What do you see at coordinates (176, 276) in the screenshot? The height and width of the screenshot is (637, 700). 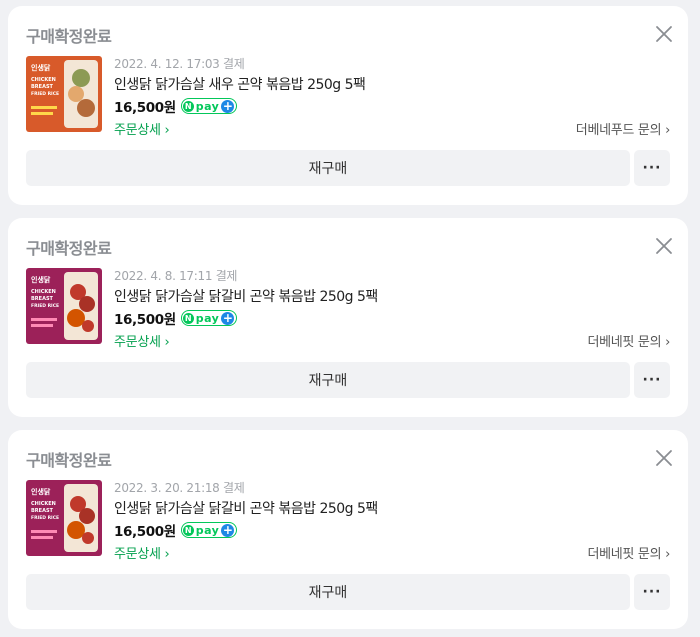 I see `order-date: 2022. 4. 8. 17:11 결제` at bounding box center [176, 276].